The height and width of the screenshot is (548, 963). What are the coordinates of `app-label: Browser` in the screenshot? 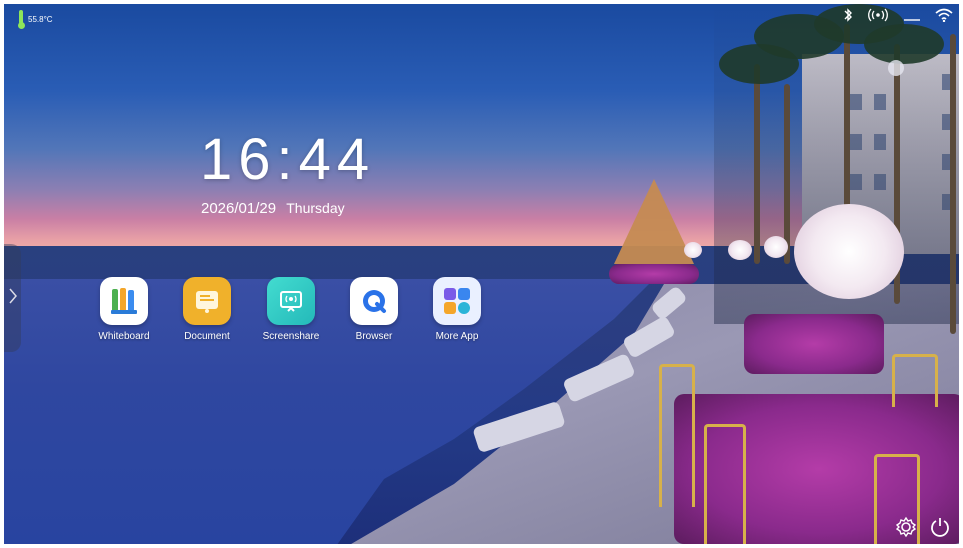 It's located at (374, 336).